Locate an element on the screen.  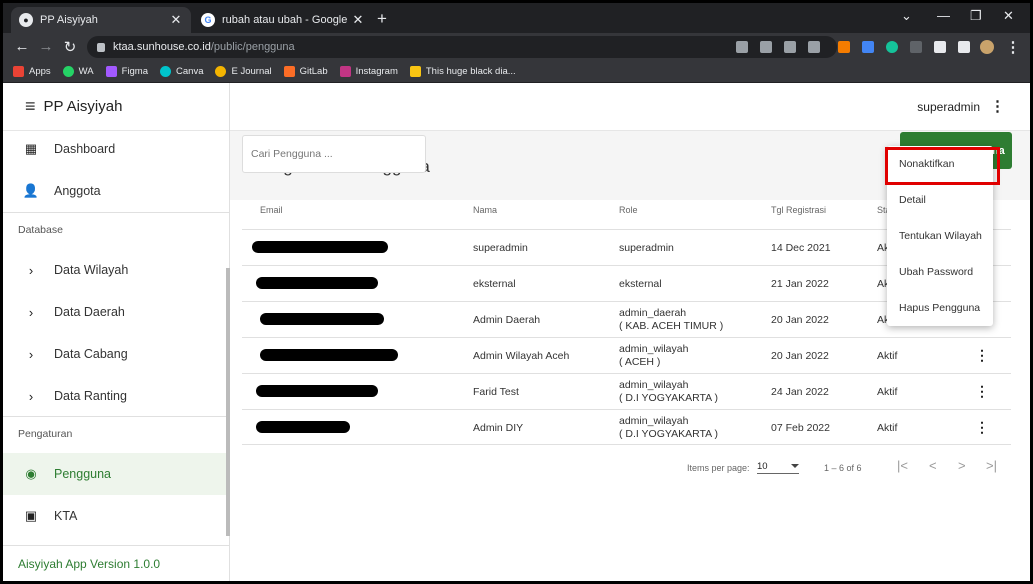
app-title: PP Aisyiyah is located at coordinates (83, 106).